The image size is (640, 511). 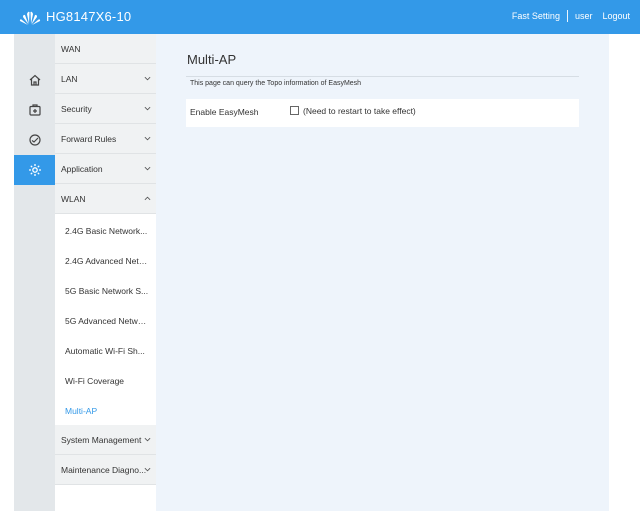 What do you see at coordinates (105, 109) in the screenshot?
I see `menu-item-security: Security` at bounding box center [105, 109].